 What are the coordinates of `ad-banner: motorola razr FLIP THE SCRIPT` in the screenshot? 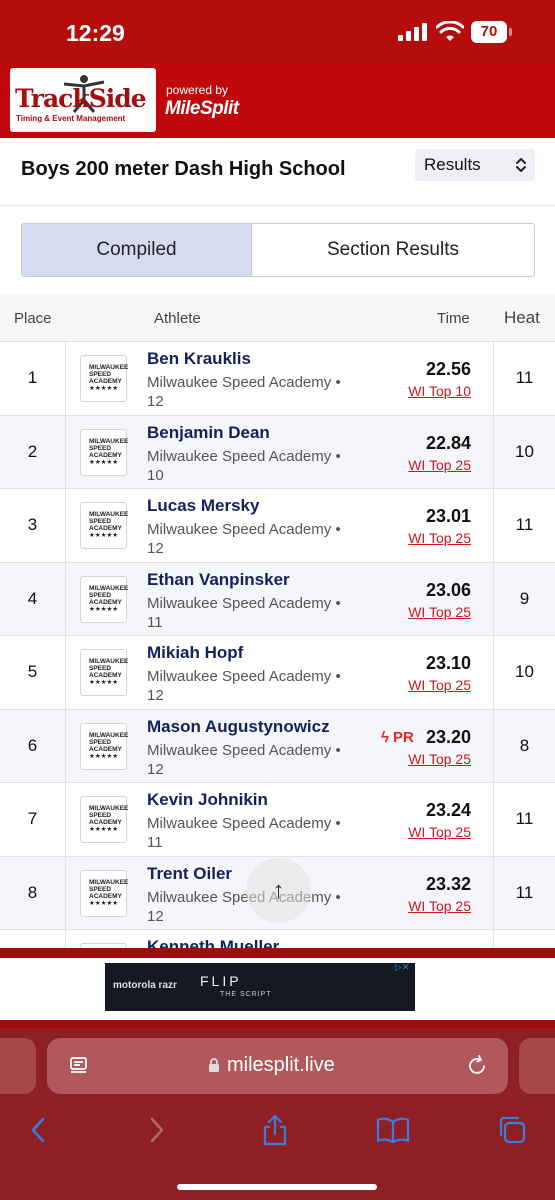 It's located at (260, 987).